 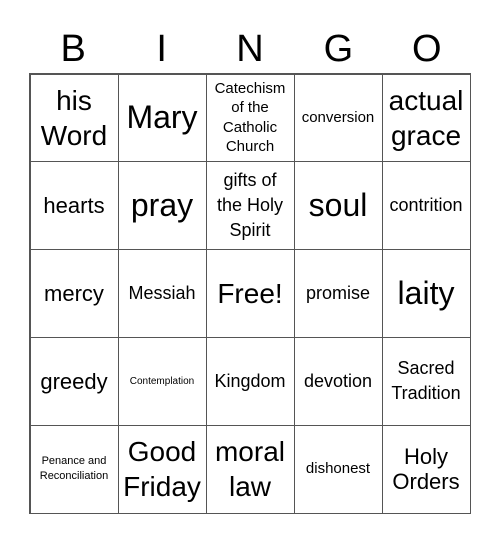 I want to click on bingo-cell: devotion, so click(x=338, y=381).